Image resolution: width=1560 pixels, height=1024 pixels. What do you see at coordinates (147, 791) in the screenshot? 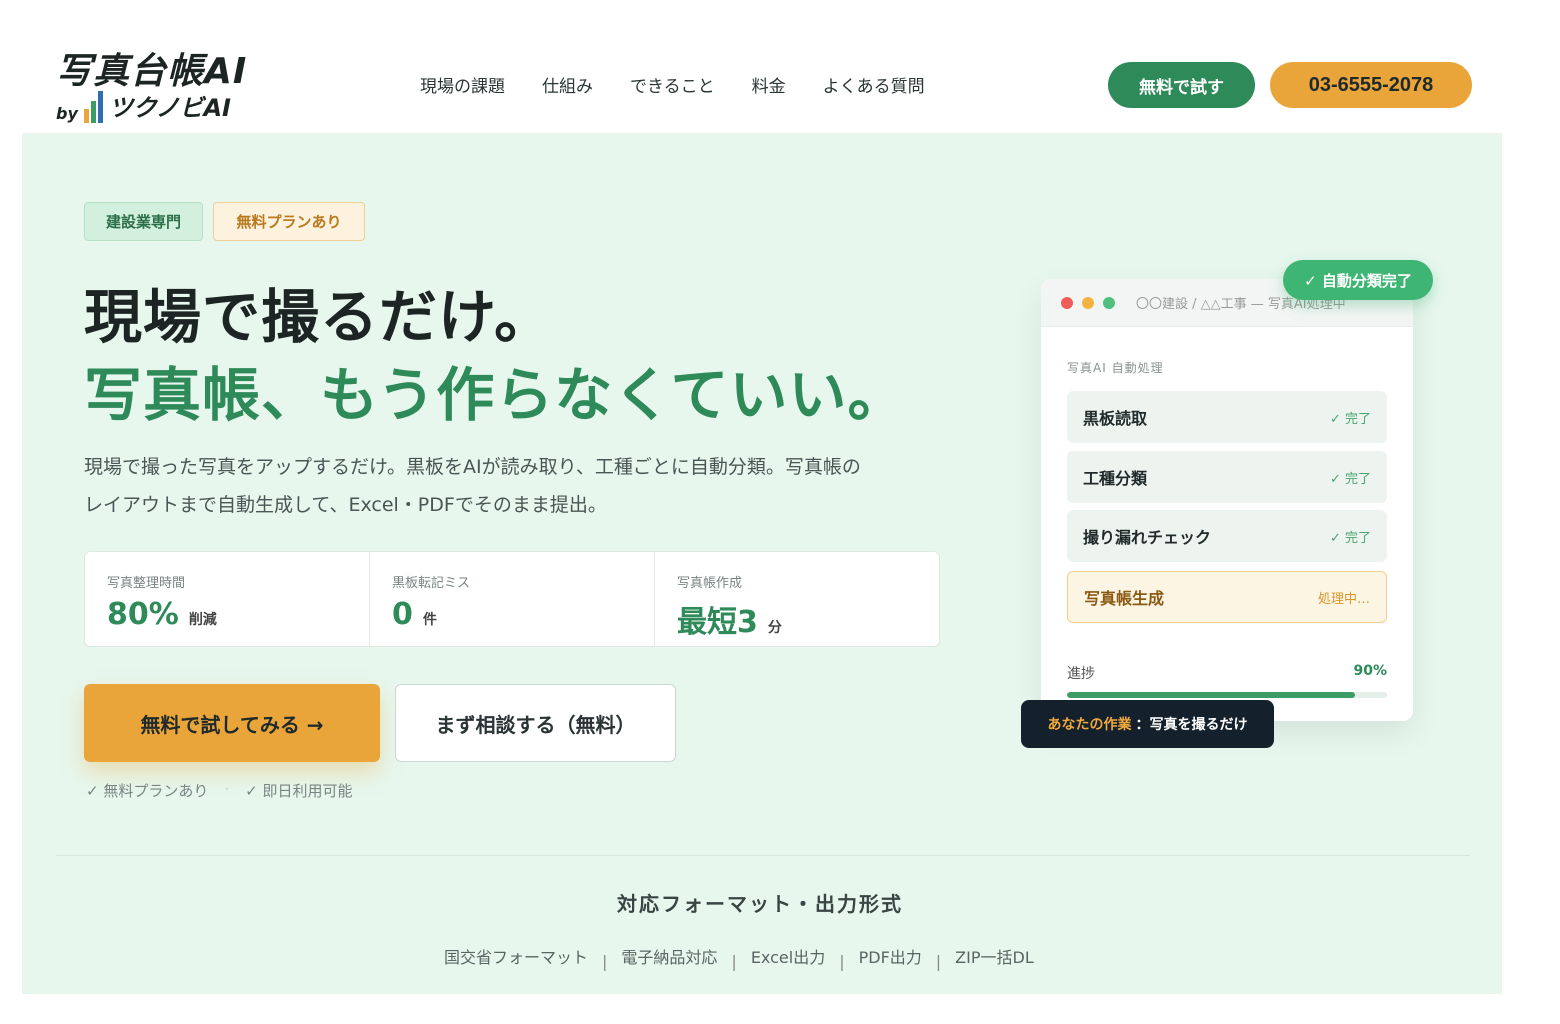
I see `note-free-plan: ✓ 無料プランあり` at bounding box center [147, 791].